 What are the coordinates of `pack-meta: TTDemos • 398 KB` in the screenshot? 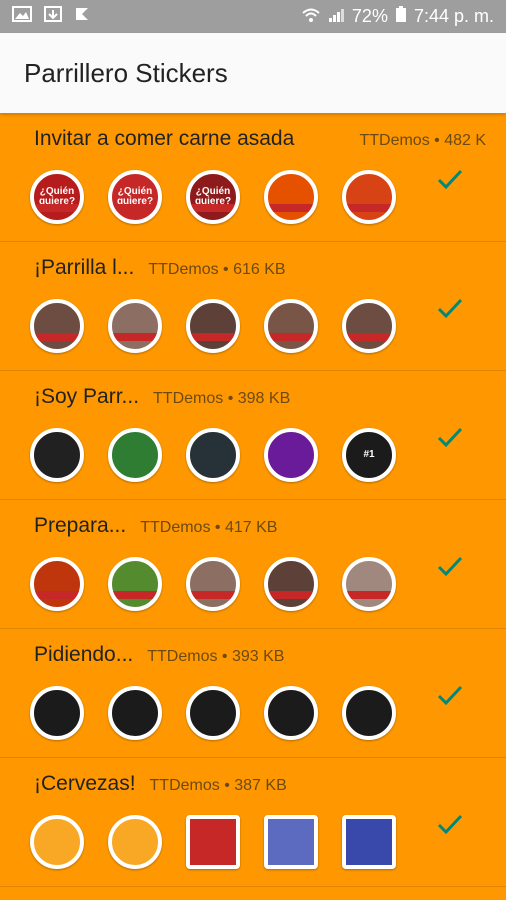 It's located at (222, 398).